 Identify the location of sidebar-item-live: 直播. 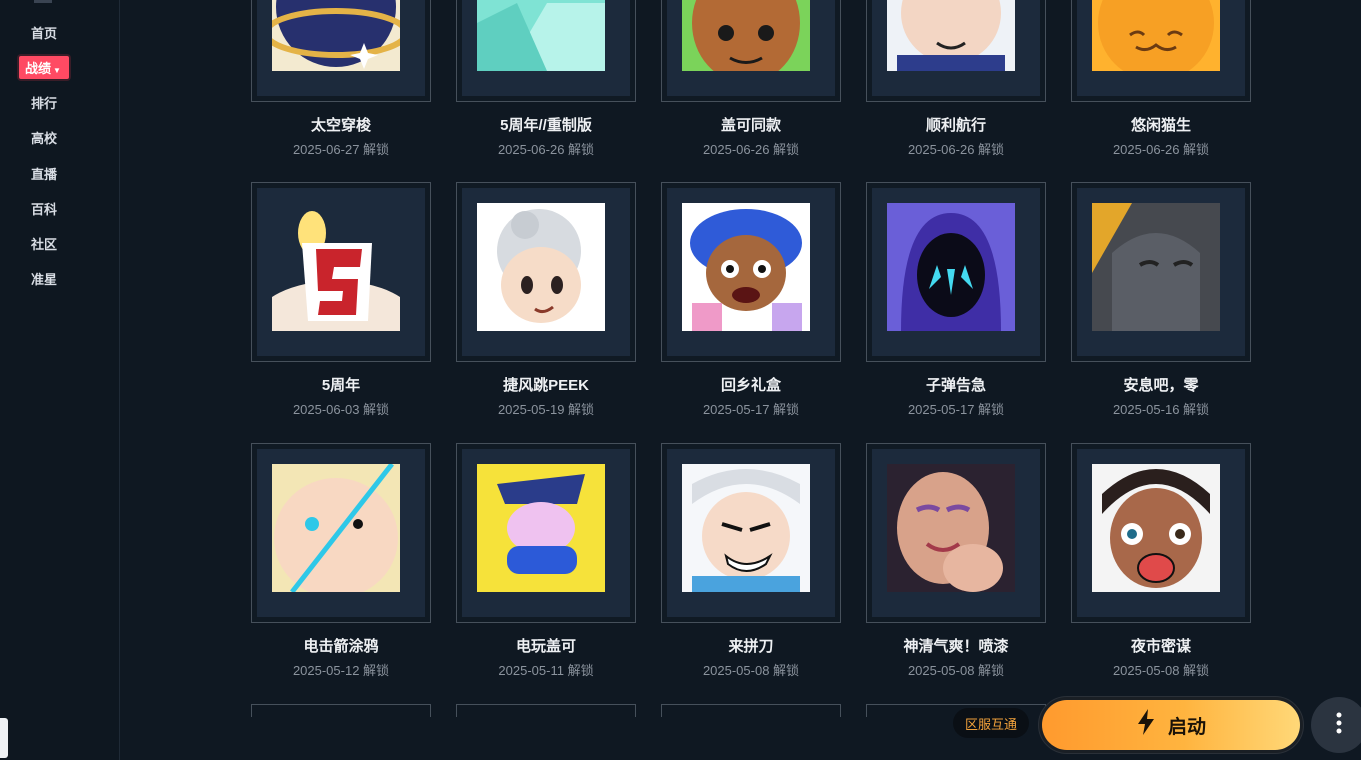
(44, 173).